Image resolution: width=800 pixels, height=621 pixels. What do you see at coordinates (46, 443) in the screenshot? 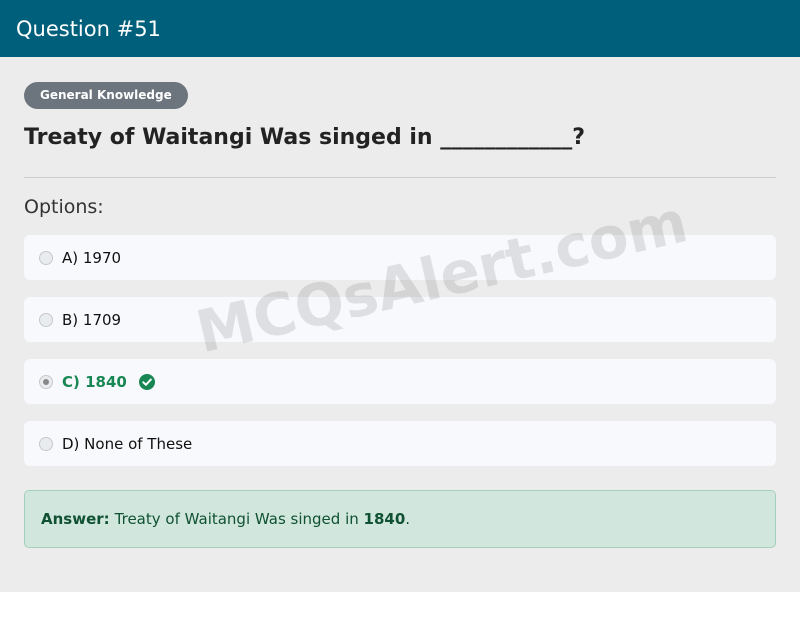
I see `radio-option-d` at bounding box center [46, 443].